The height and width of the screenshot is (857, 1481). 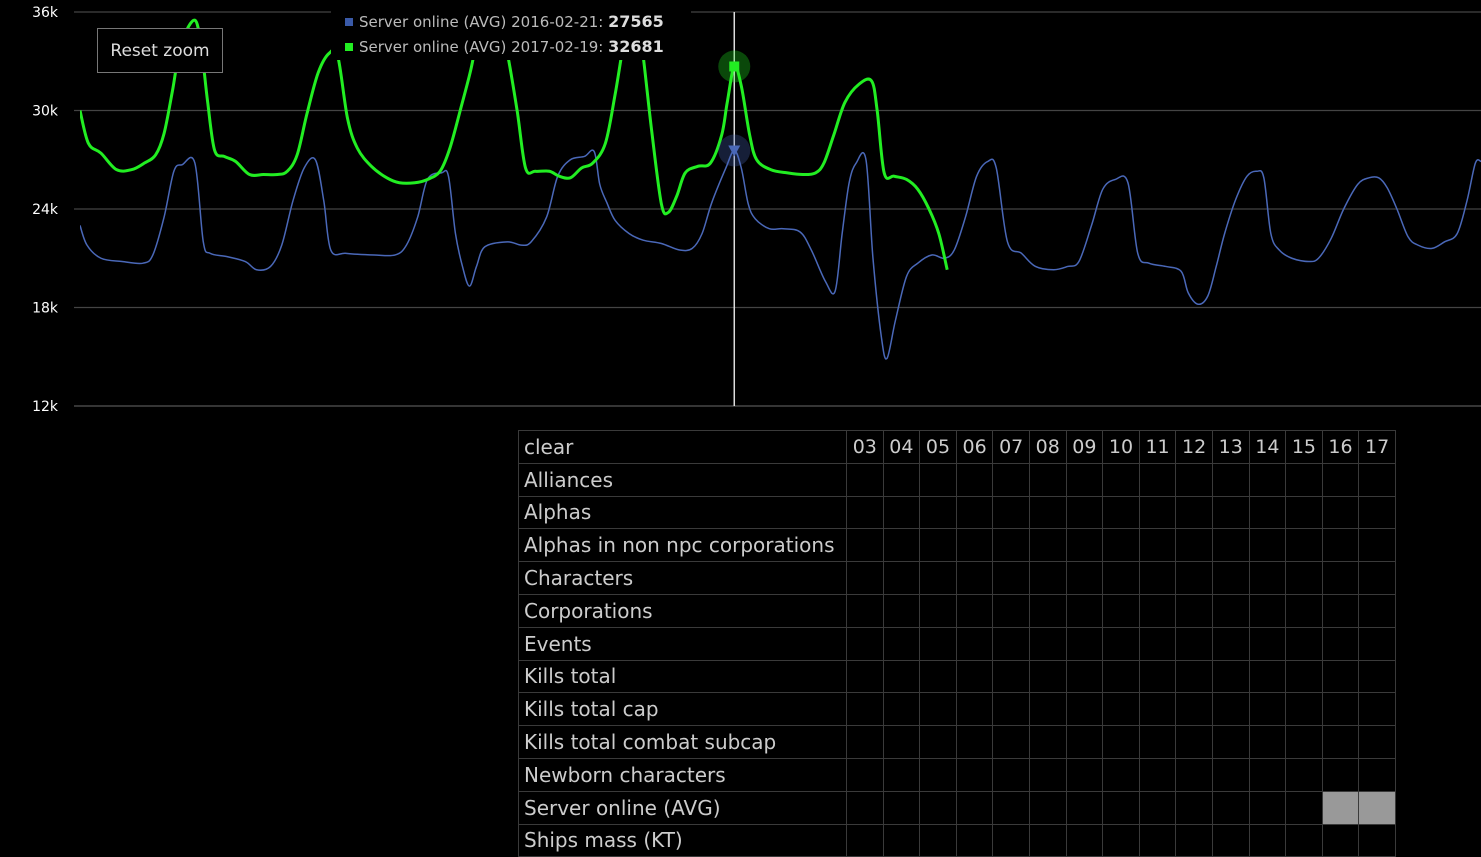 What do you see at coordinates (682, 676) in the screenshot?
I see `metric-name: Kills total` at bounding box center [682, 676].